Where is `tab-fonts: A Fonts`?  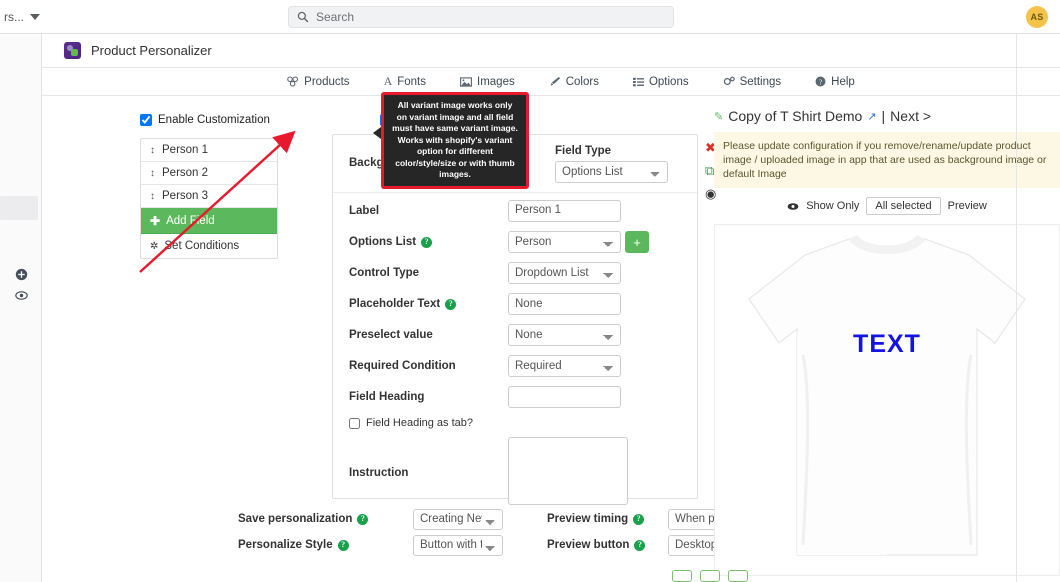
tab-fonts: A Fonts is located at coordinates (405, 81).